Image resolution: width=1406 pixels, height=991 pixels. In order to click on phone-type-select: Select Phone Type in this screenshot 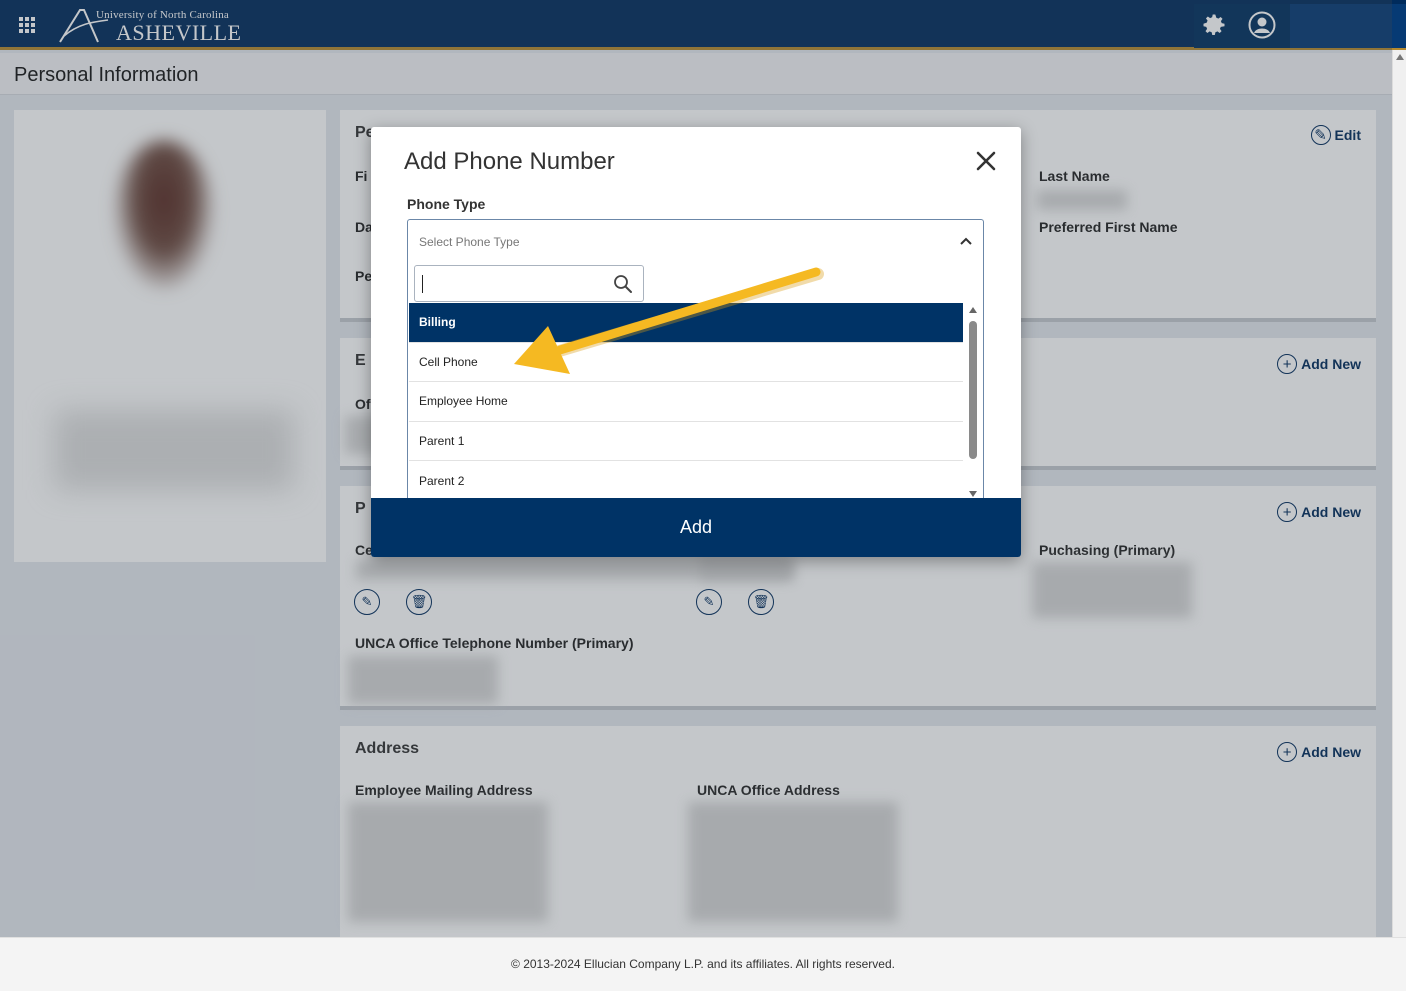, I will do `click(695, 241)`.